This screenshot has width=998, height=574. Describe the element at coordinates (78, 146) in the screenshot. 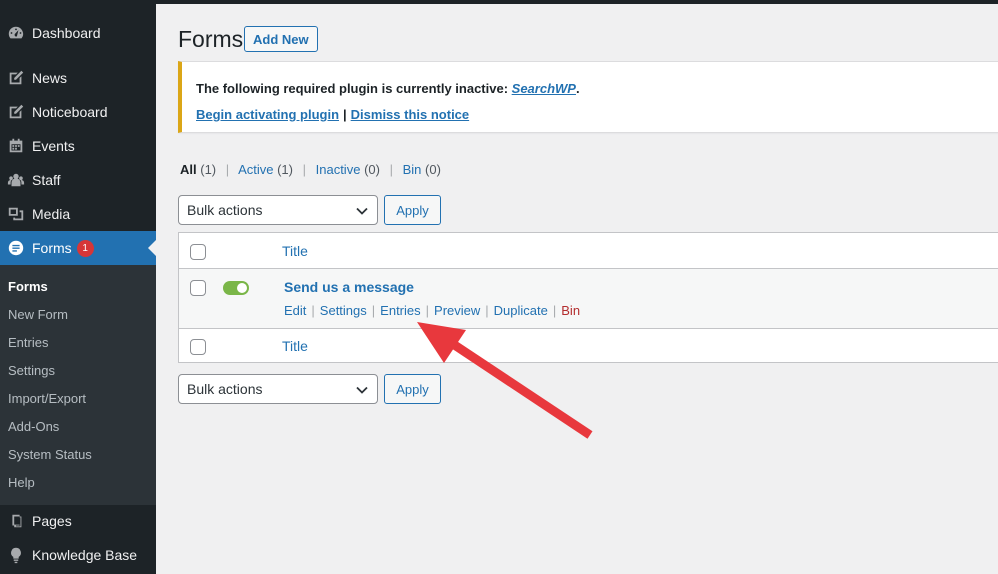

I see `sidebar-item-events: Events` at that location.